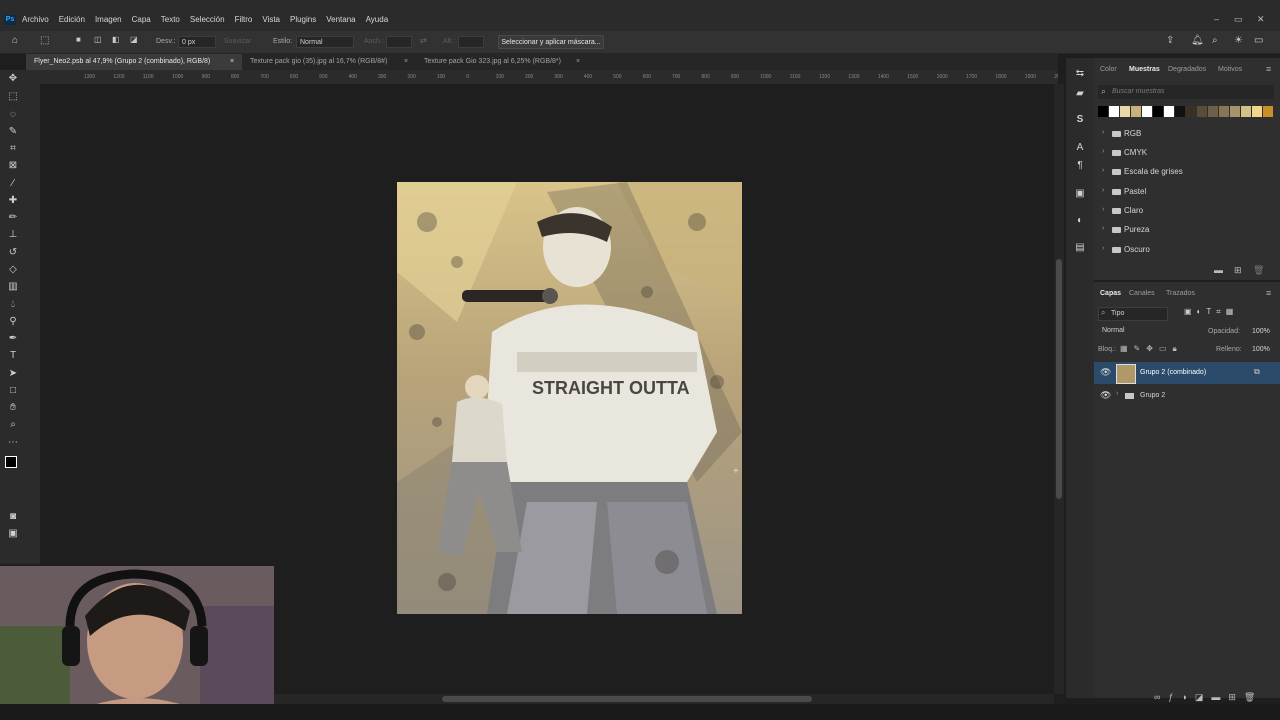 Image resolution: width=1280 pixels, height=720 pixels. Describe the element at coordinates (13, 517) in the screenshot. I see `quick-mask-icon: ◙` at that location.